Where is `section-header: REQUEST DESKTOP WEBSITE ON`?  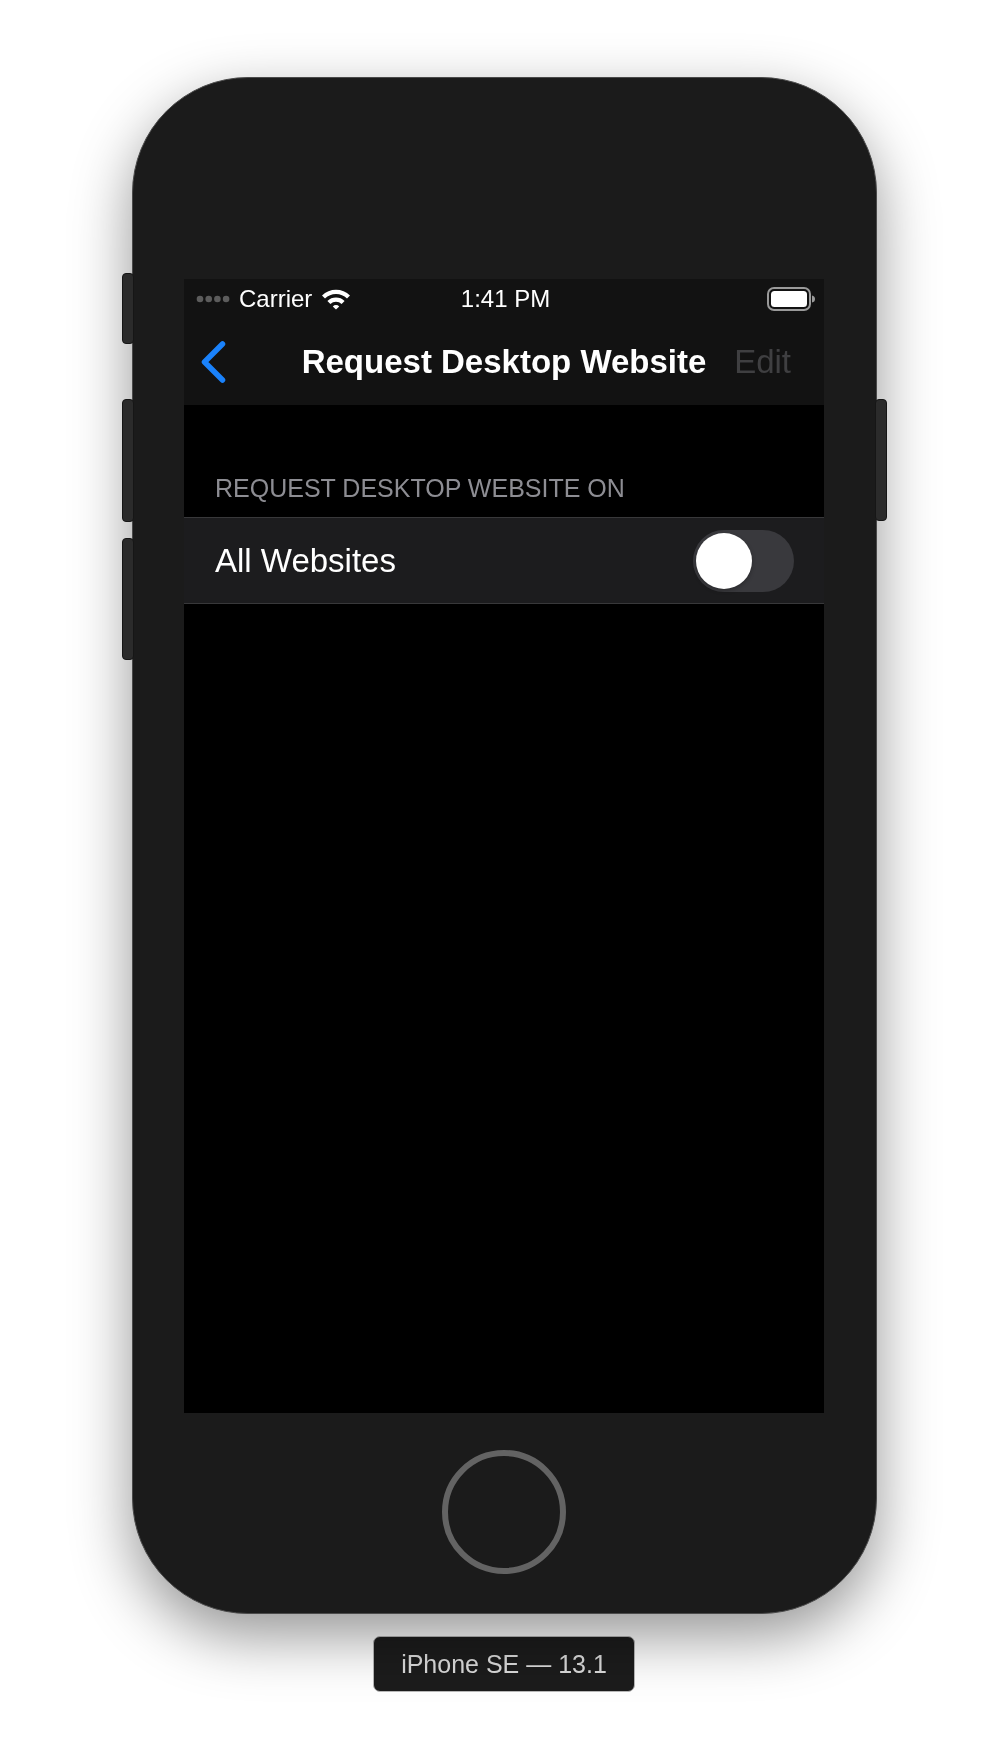
section-header: REQUEST DESKTOP WEBSITE ON is located at coordinates (420, 488).